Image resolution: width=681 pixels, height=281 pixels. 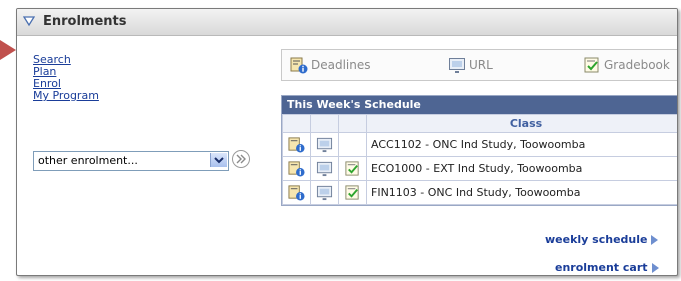 What do you see at coordinates (66, 96) in the screenshot?
I see `my-program-link: My Program` at bounding box center [66, 96].